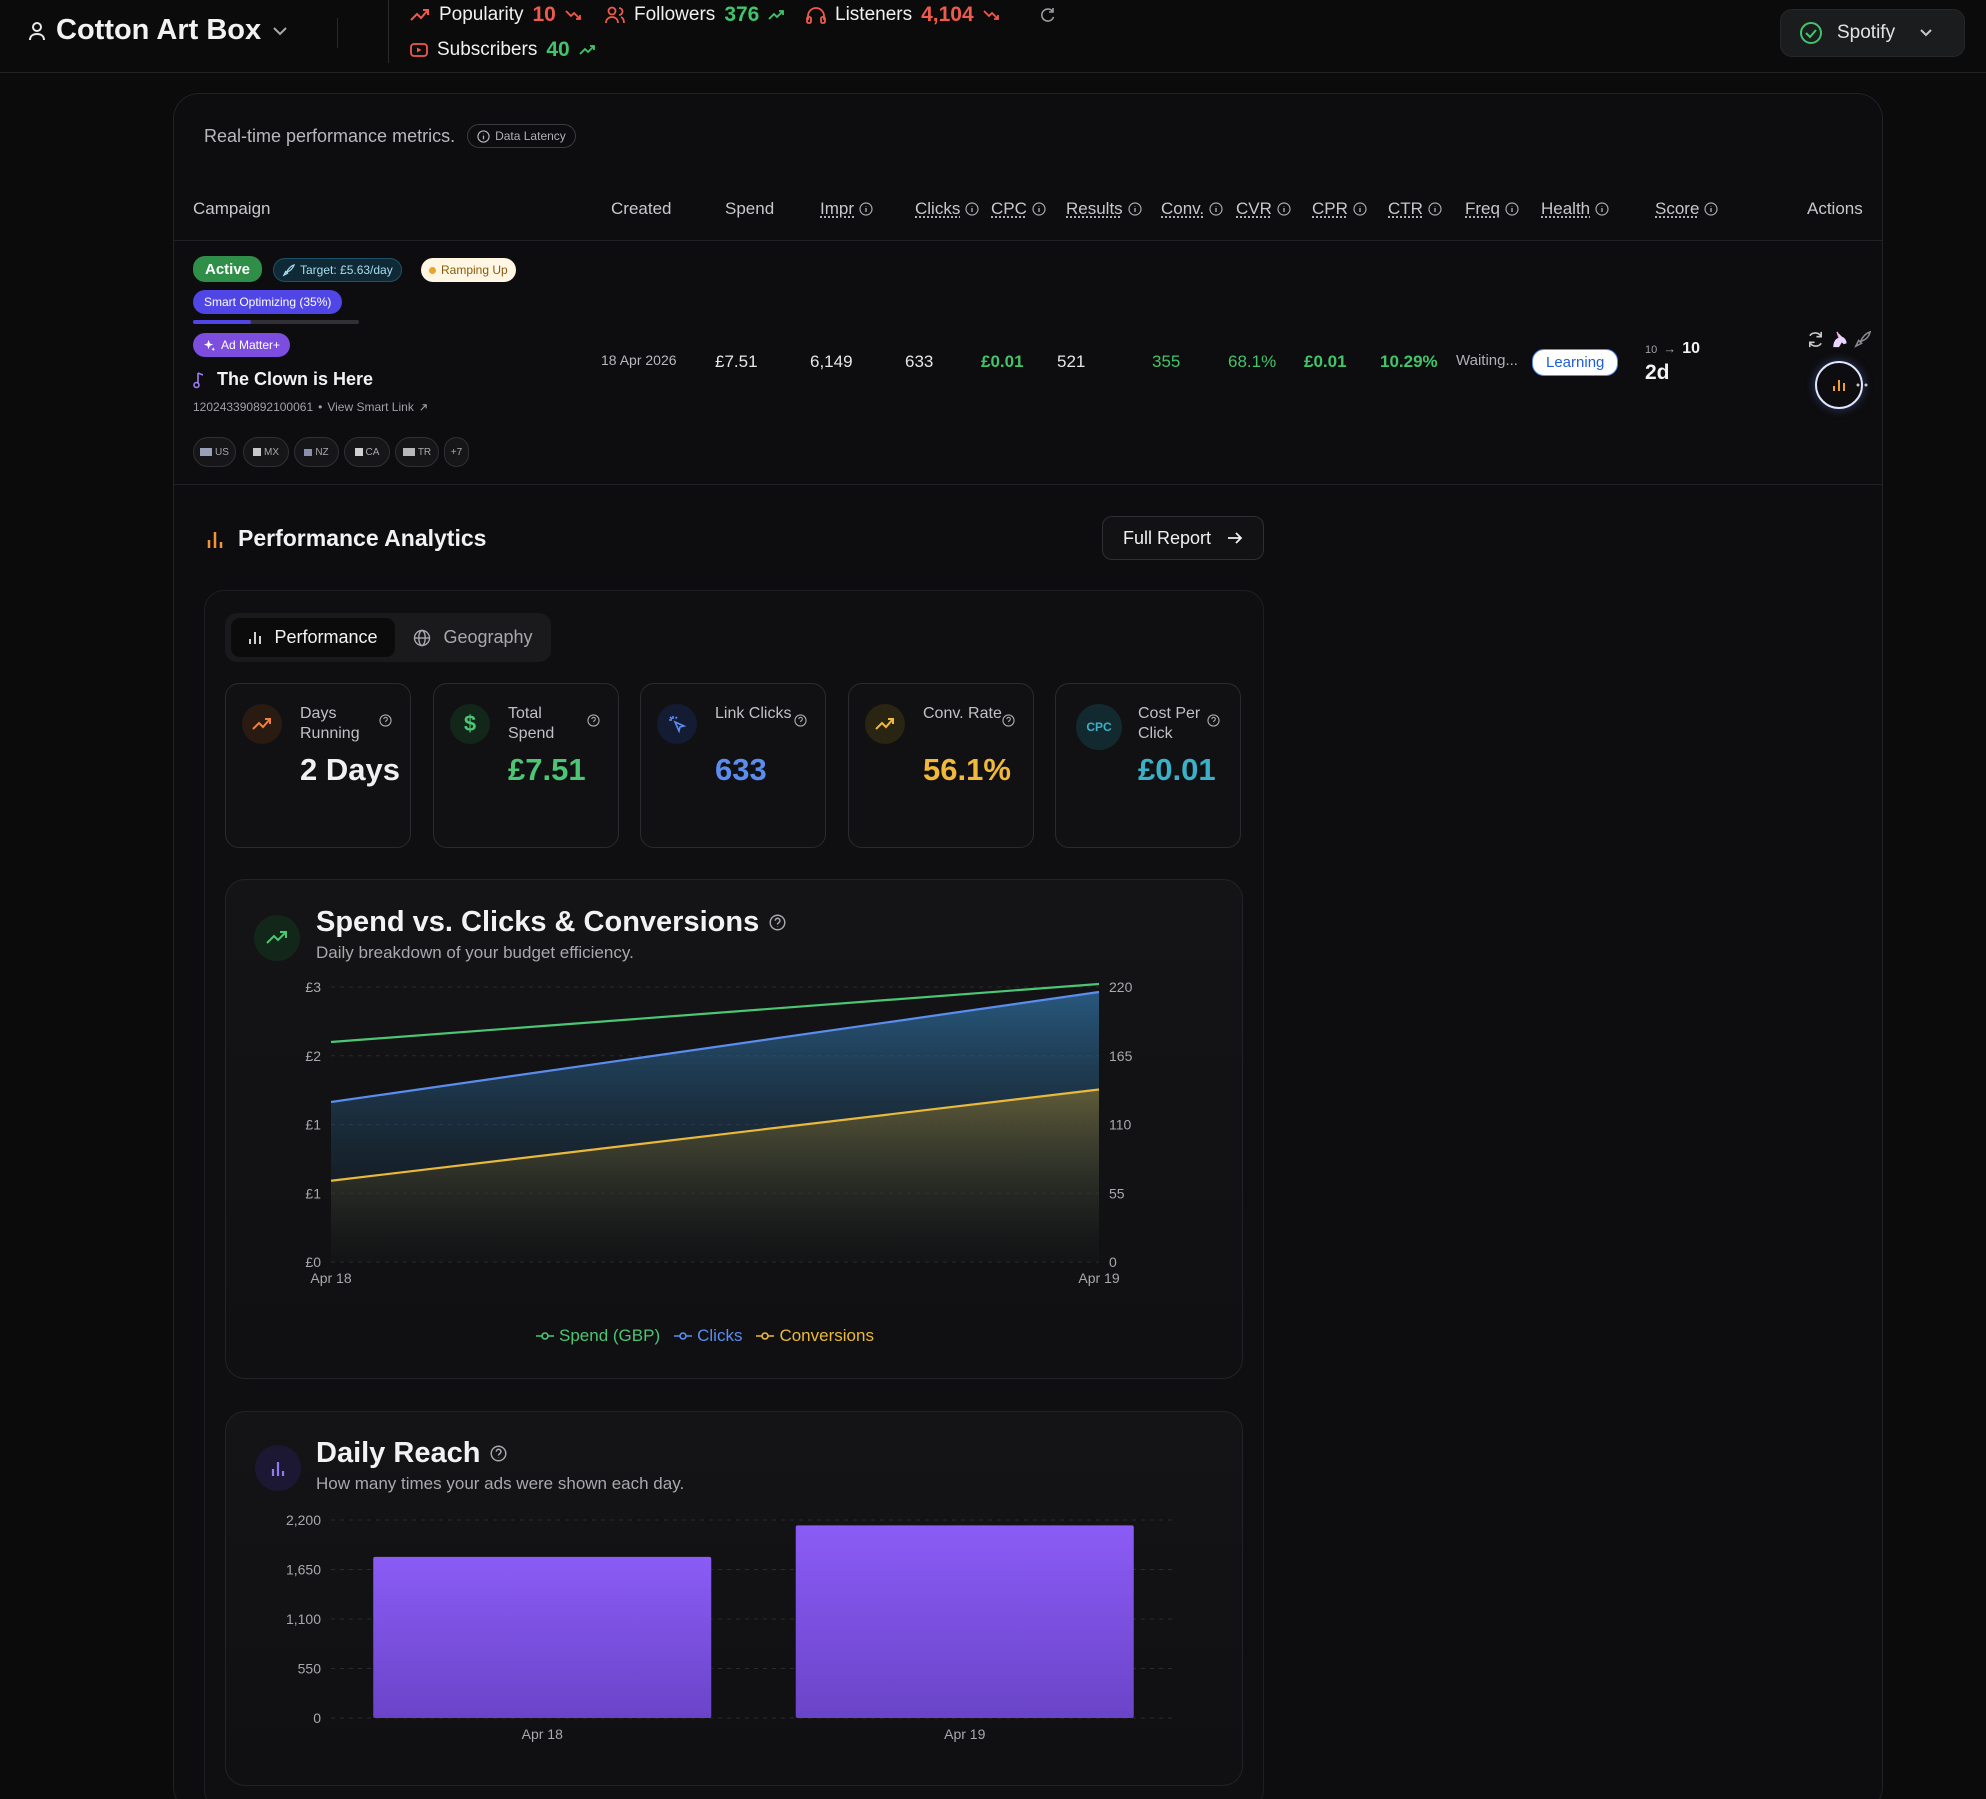 Image resolution: width=1986 pixels, height=1799 pixels. What do you see at coordinates (255, 638) in the screenshot?
I see `bar-chart-icon` at bounding box center [255, 638].